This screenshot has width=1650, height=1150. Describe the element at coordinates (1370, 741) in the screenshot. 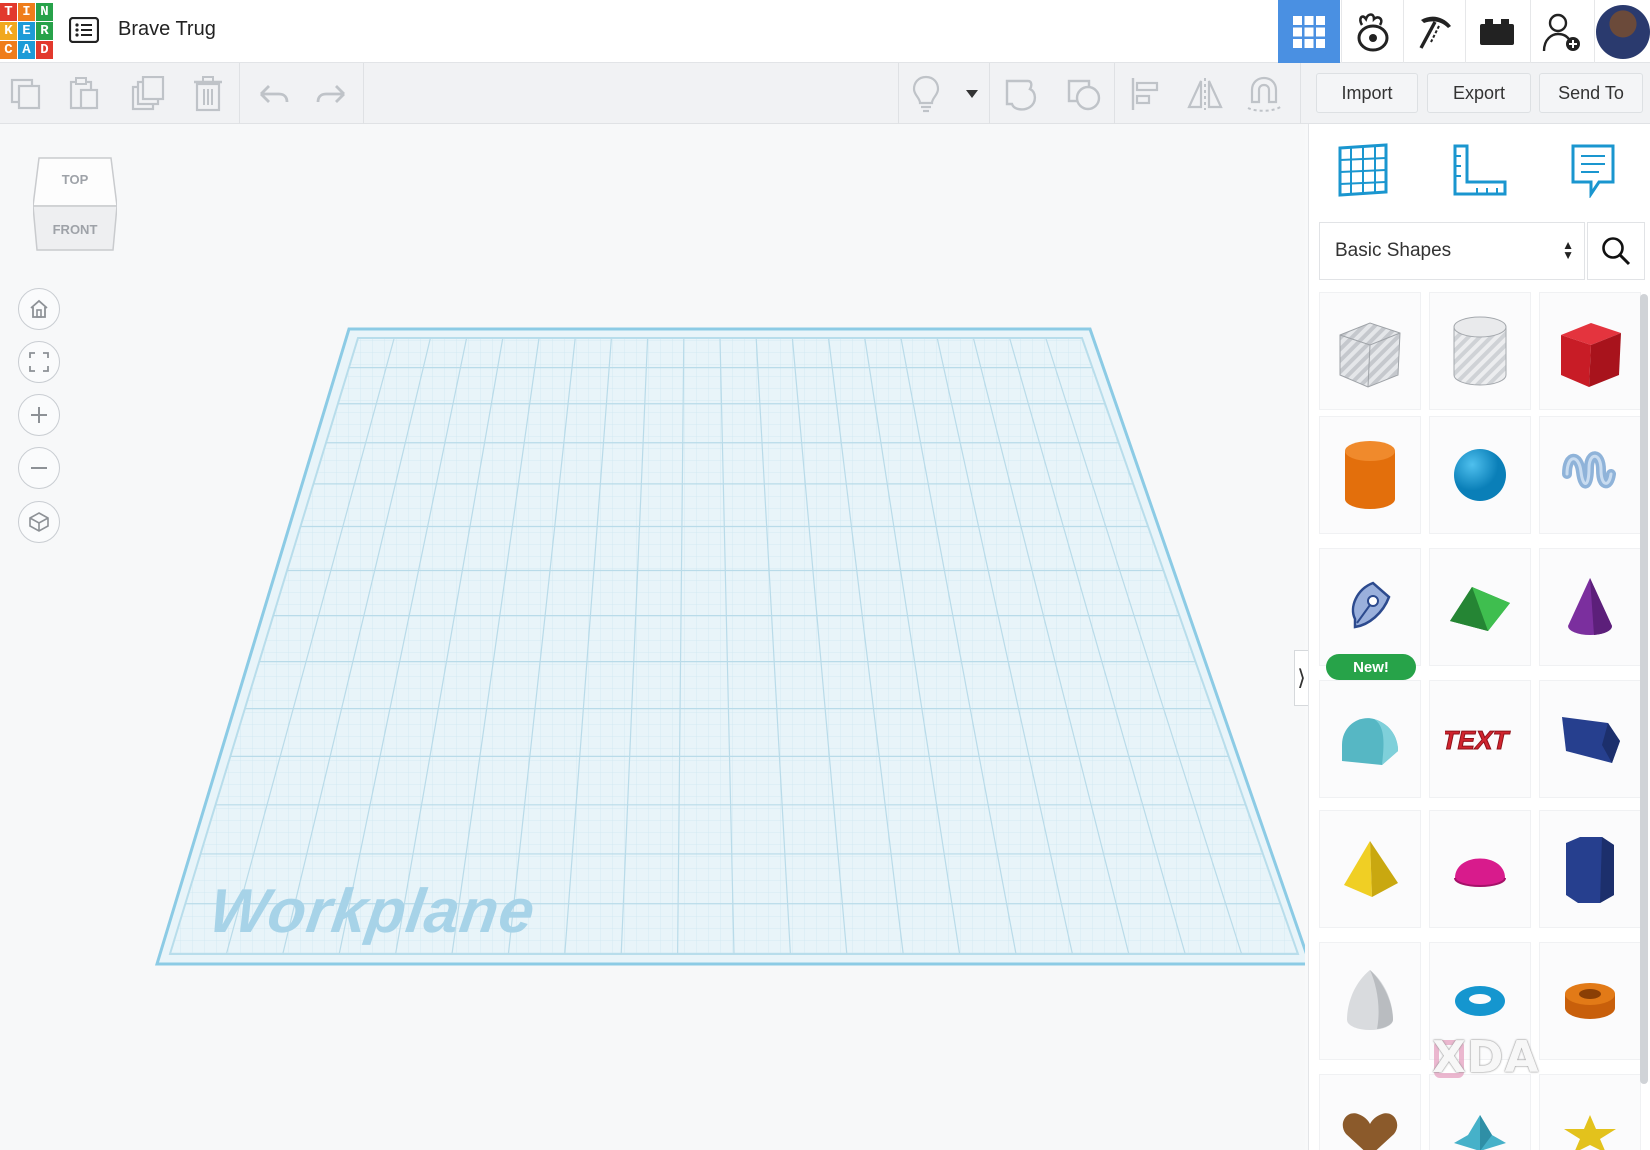

I see `round-roof-icon` at that location.